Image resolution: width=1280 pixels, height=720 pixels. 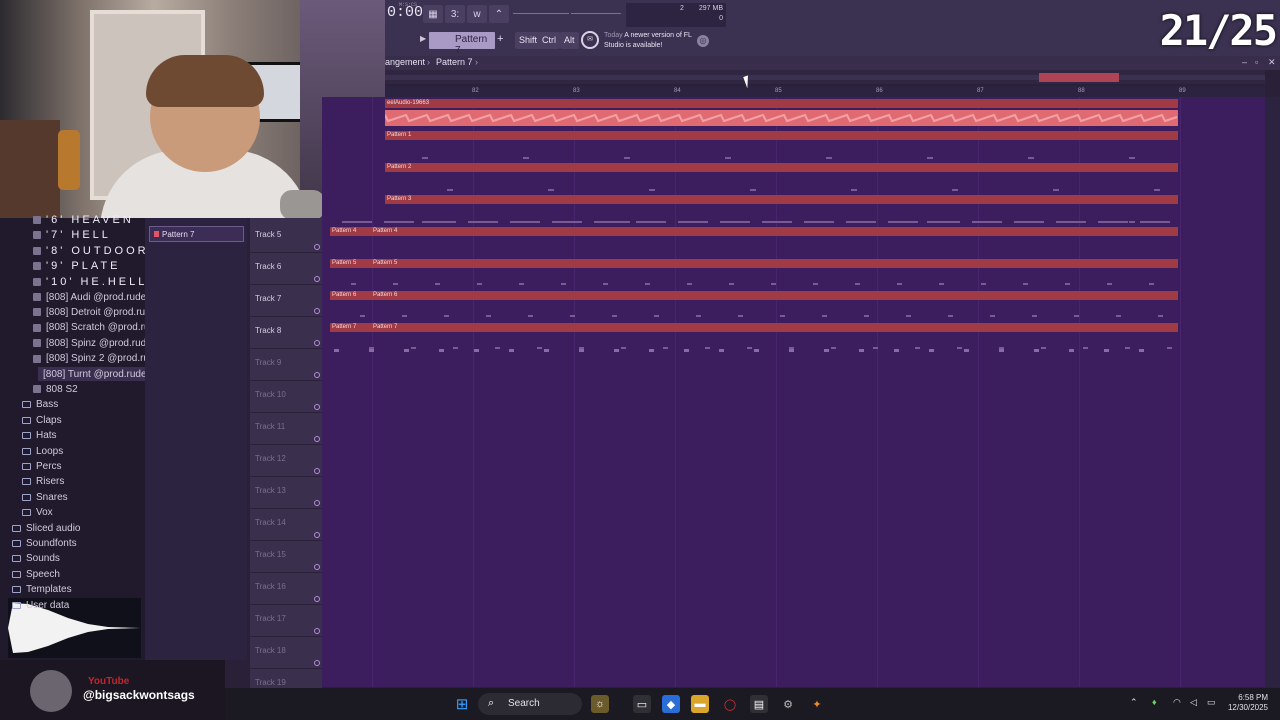 What do you see at coordinates (404, 15) in the screenshot?
I see `song-time: M:S:CS 0:00` at bounding box center [404, 15].